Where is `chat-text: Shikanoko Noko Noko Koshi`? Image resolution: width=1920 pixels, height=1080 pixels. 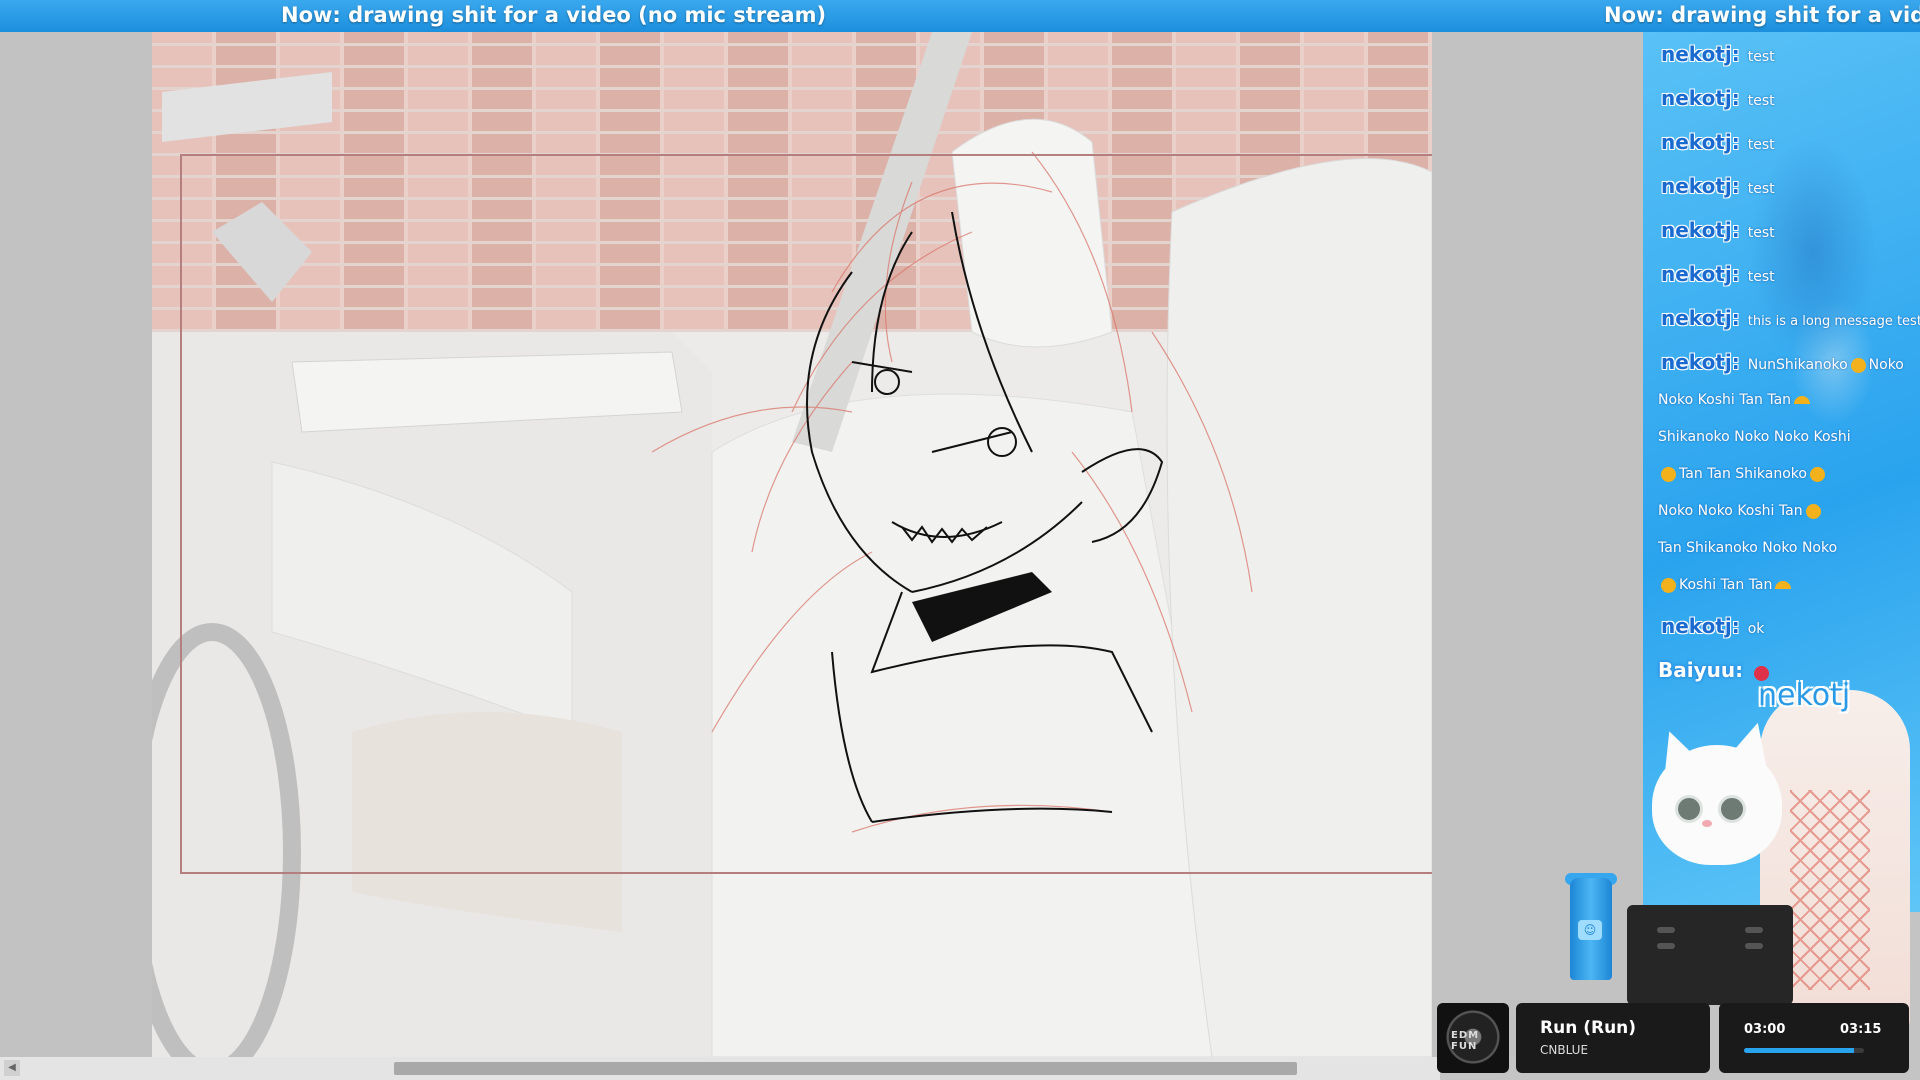
chat-text: Shikanoko Noko Noko Koshi is located at coordinates (1754, 437).